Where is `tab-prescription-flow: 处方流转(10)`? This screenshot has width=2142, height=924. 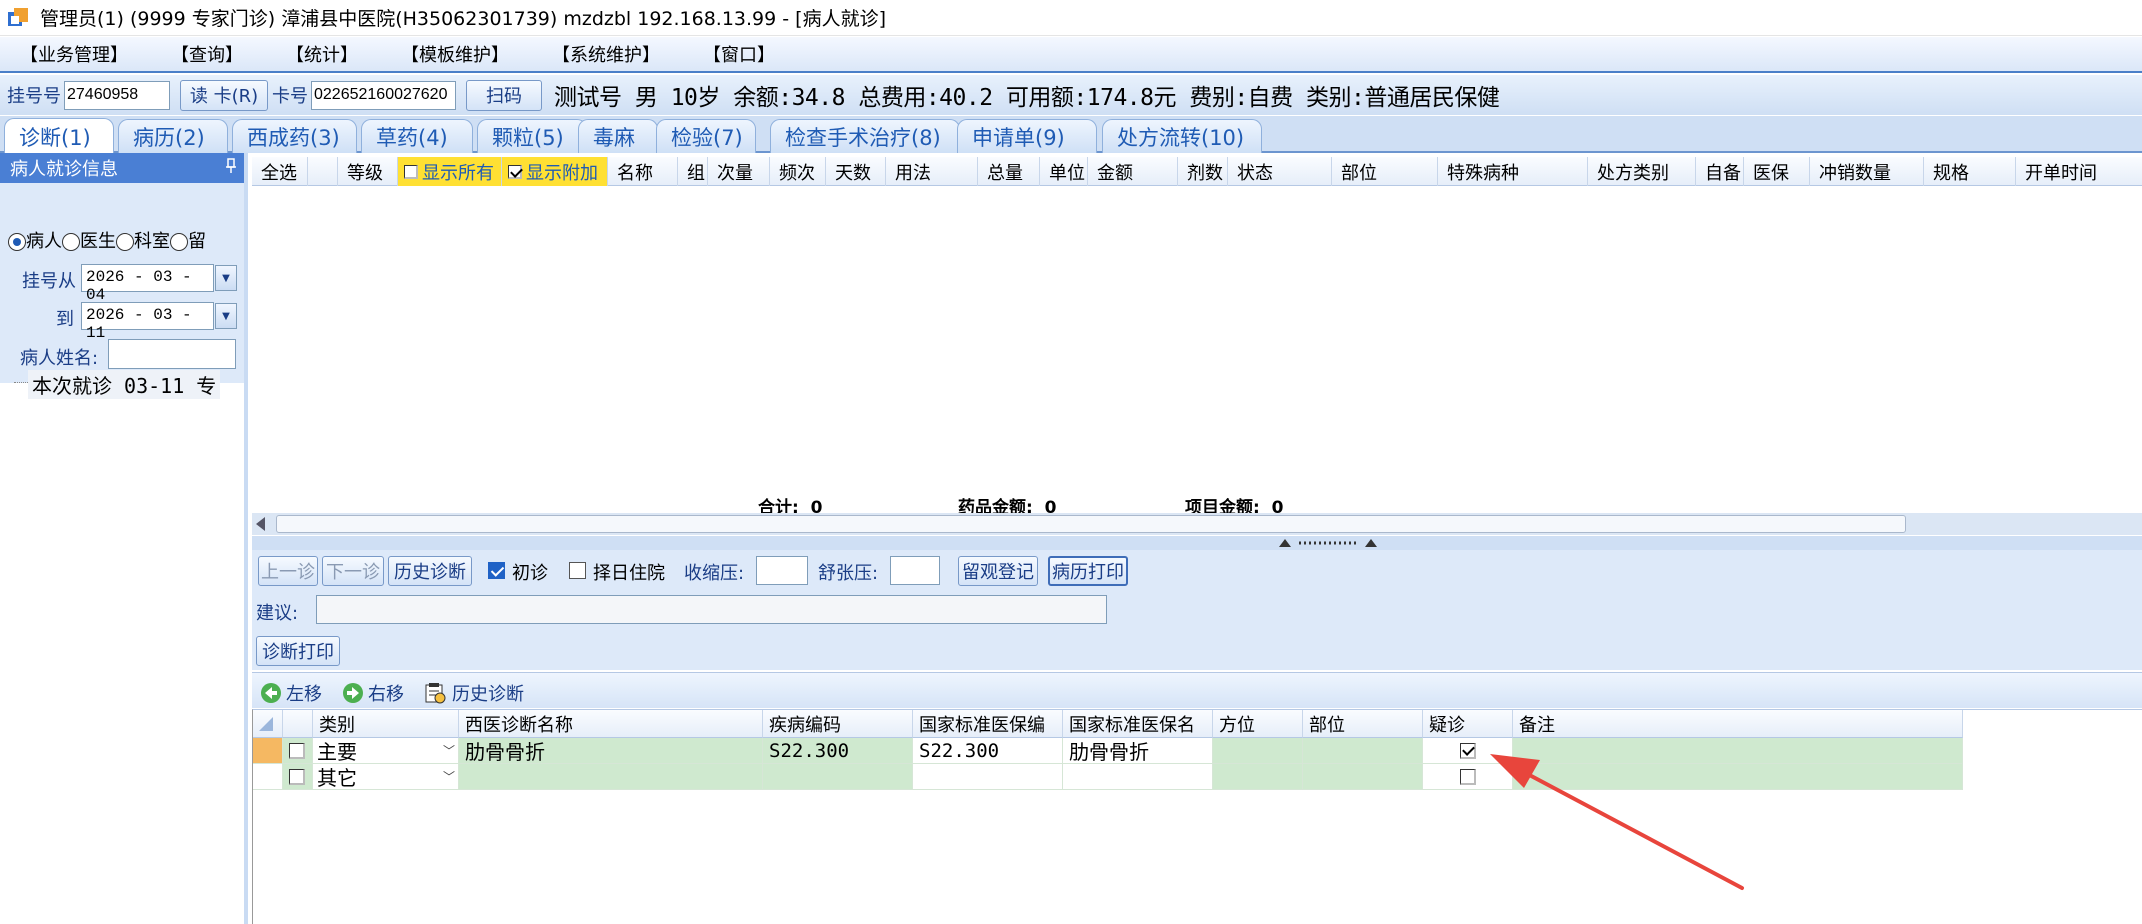 tab-prescription-flow: 处方流转(10) is located at coordinates (1182, 136).